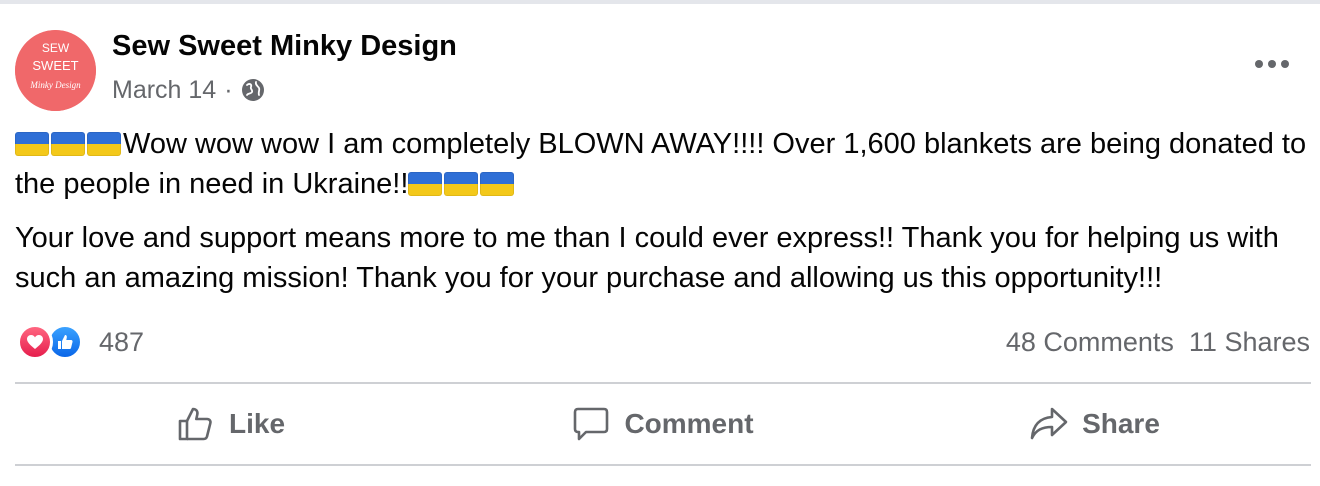 Image resolution: width=1320 pixels, height=486 pixels. What do you see at coordinates (56, 48) in the screenshot?
I see `avatar-text-line1: SEW` at bounding box center [56, 48].